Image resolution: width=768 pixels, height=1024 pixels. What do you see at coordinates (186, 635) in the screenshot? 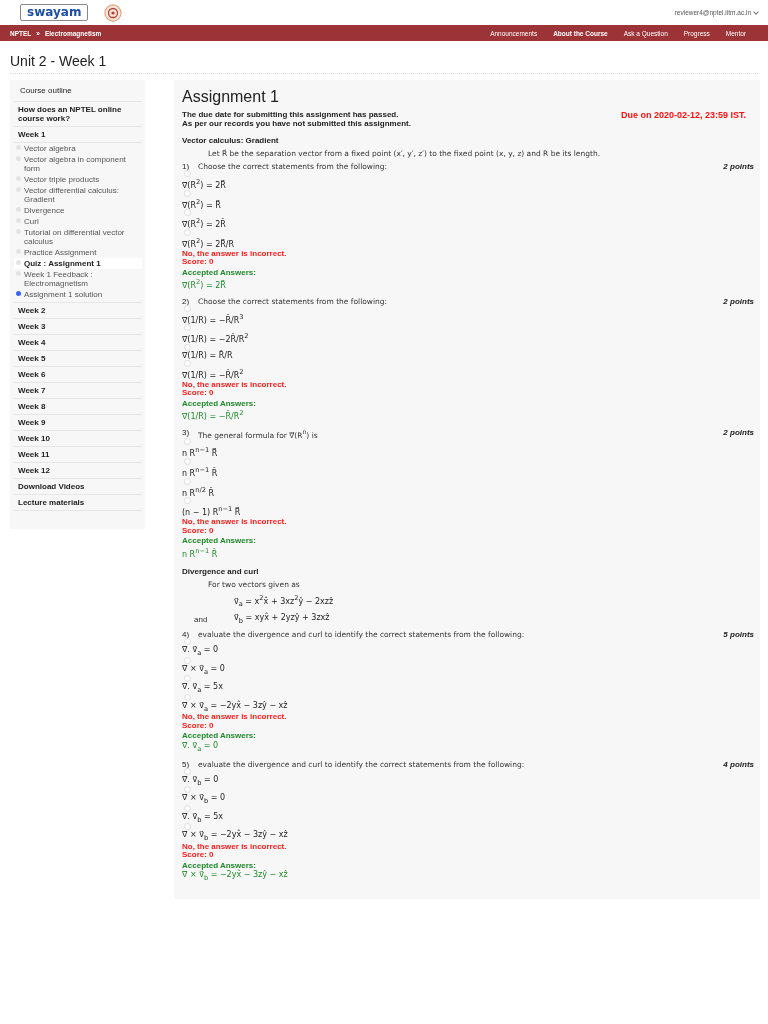
I see `question-number: 4)` at bounding box center [186, 635].